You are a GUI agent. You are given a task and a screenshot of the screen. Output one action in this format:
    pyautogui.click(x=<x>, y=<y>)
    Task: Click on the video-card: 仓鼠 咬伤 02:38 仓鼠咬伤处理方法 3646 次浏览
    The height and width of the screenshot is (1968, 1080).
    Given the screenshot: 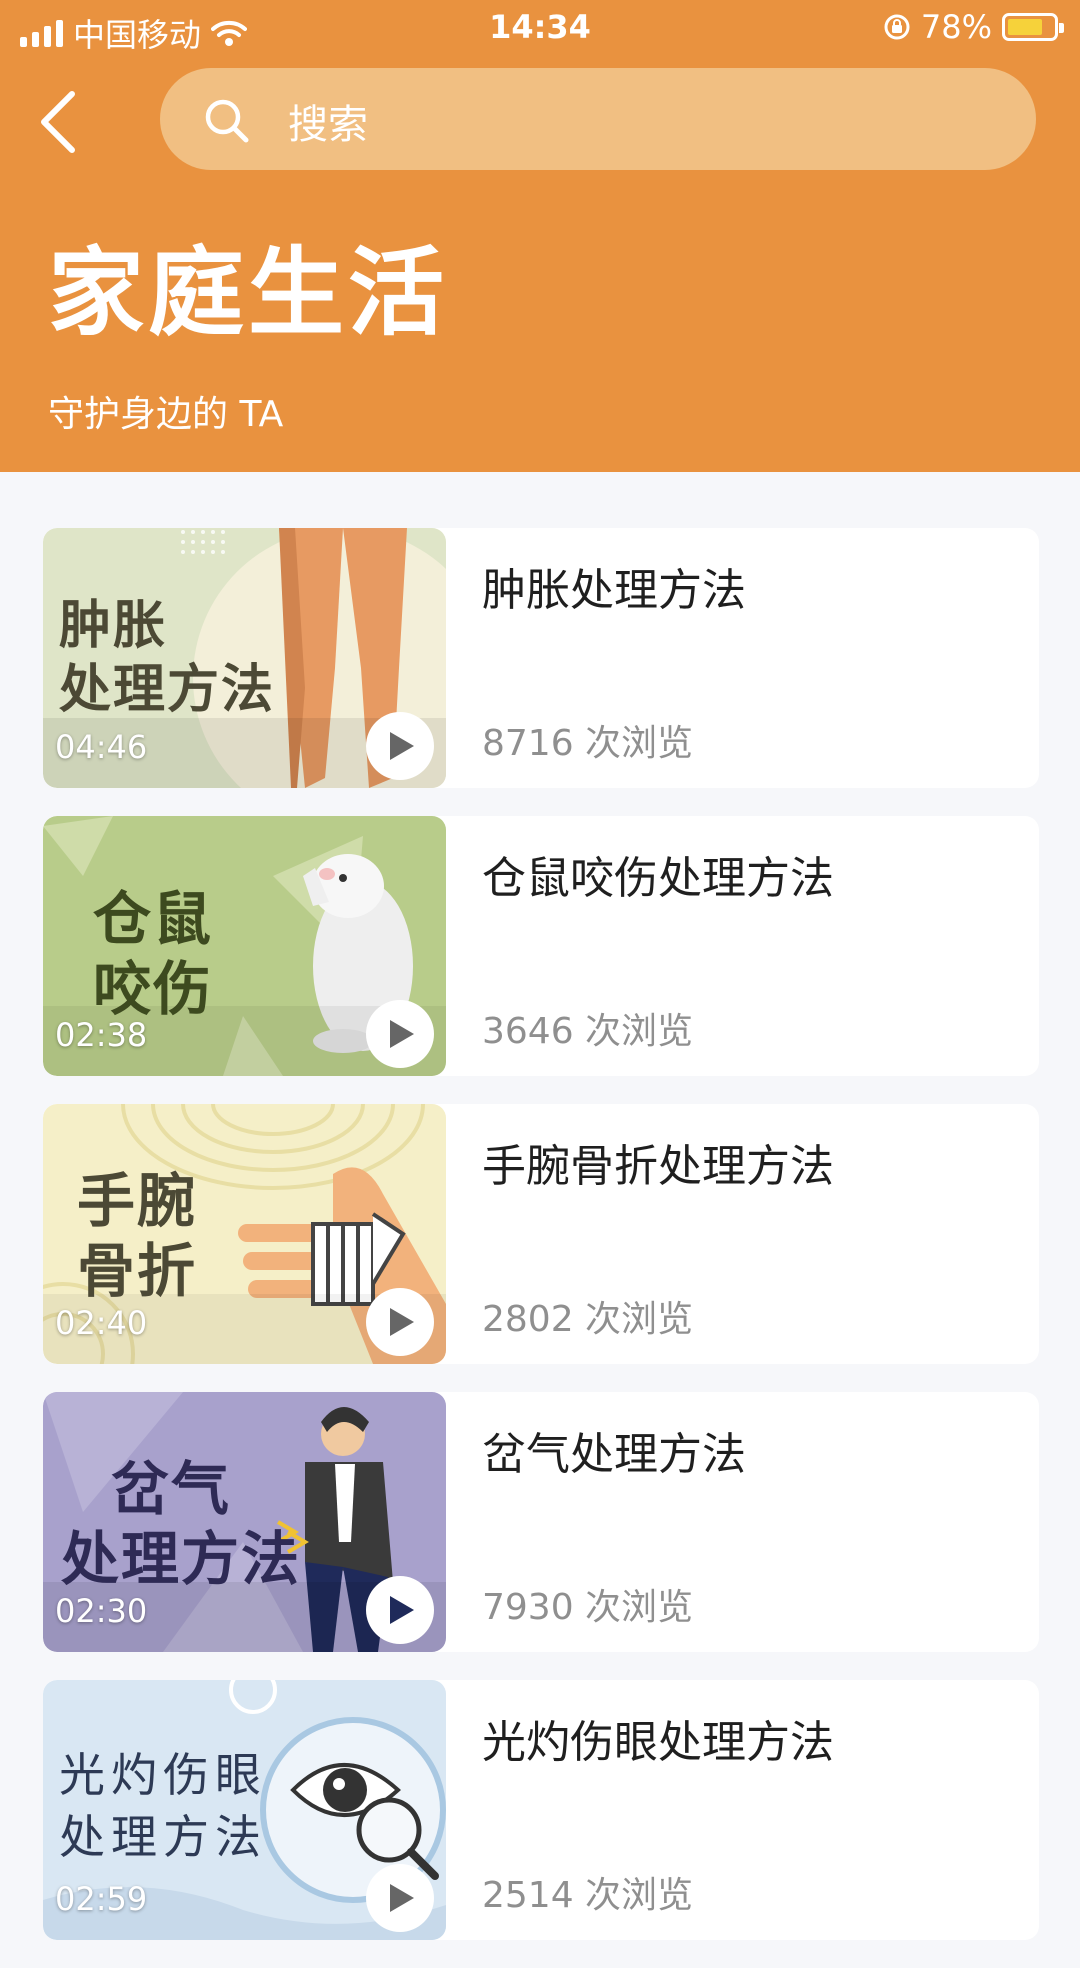 What is the action you would take?
    pyautogui.click(x=541, y=946)
    